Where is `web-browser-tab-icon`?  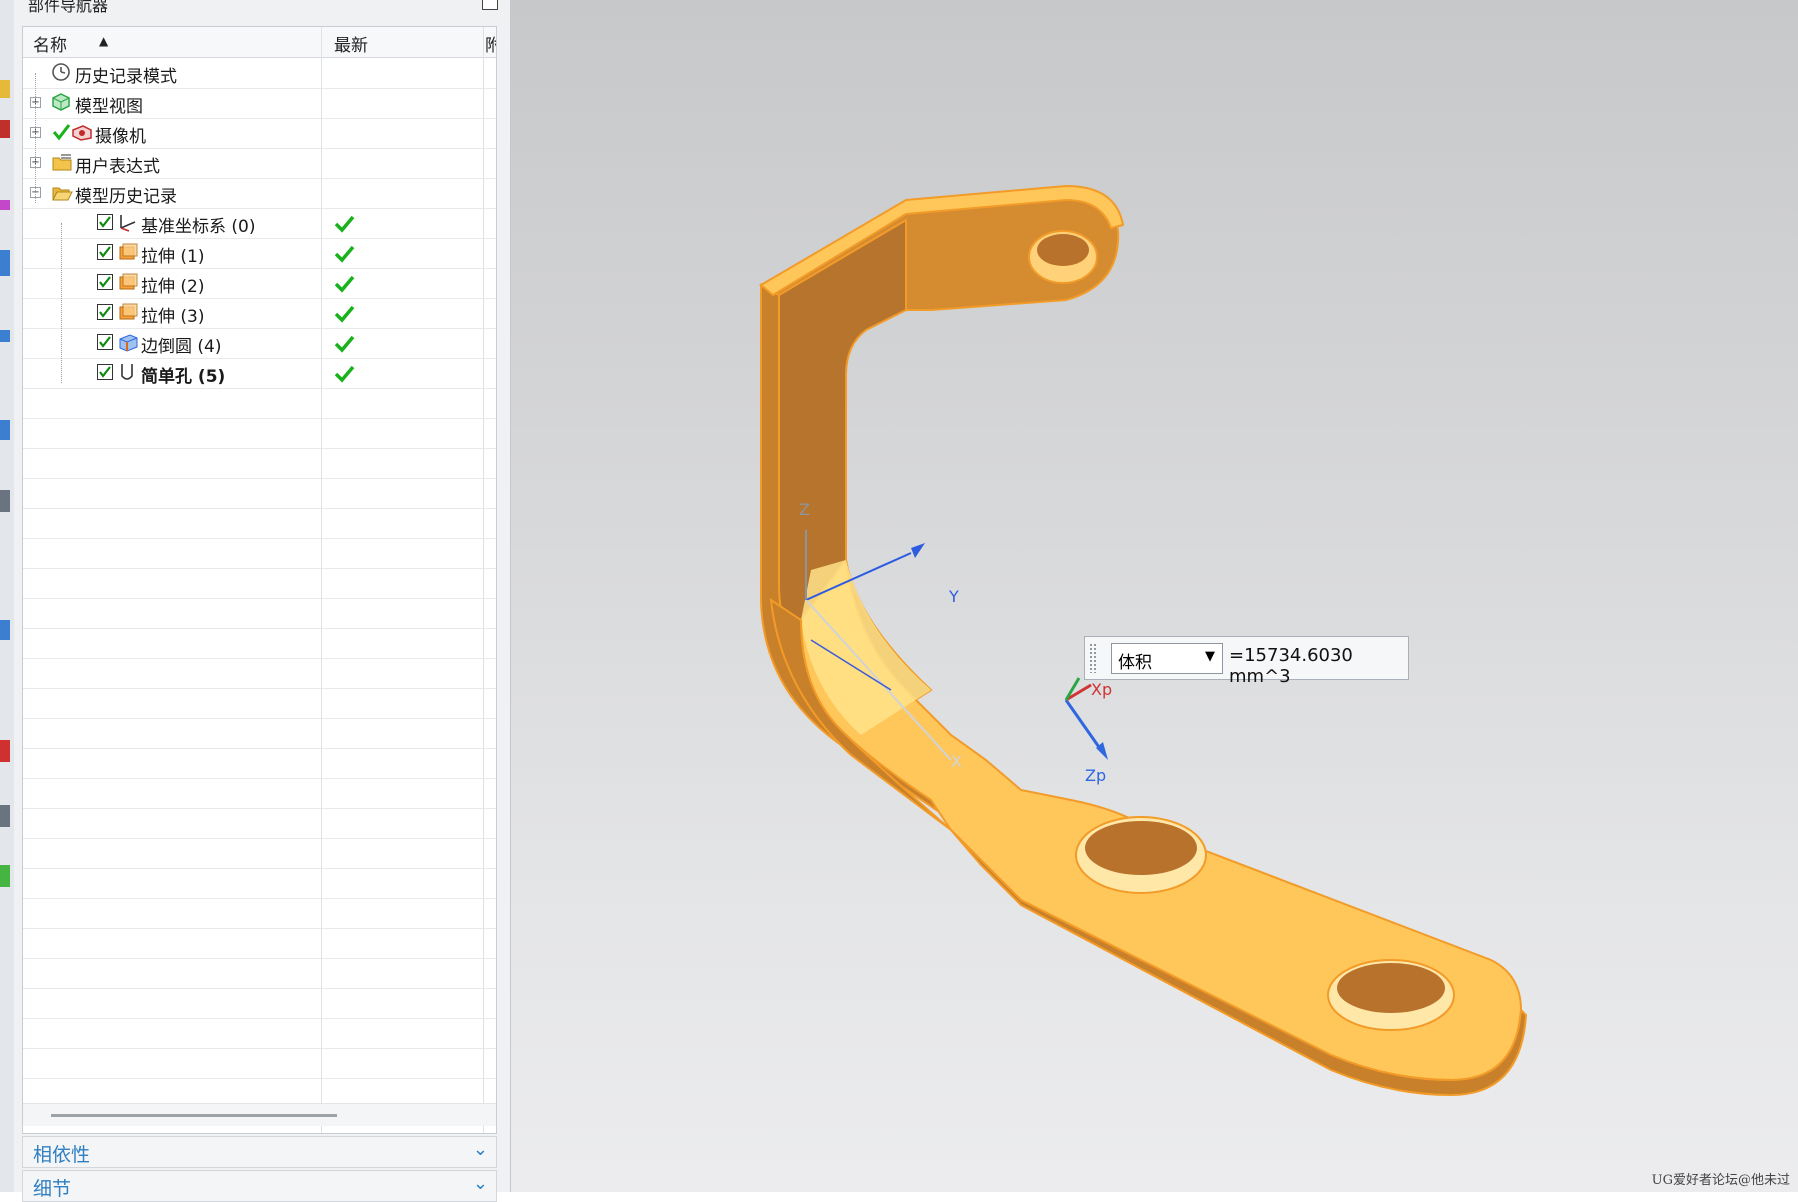 web-browser-tab-icon is located at coordinates (5, 501).